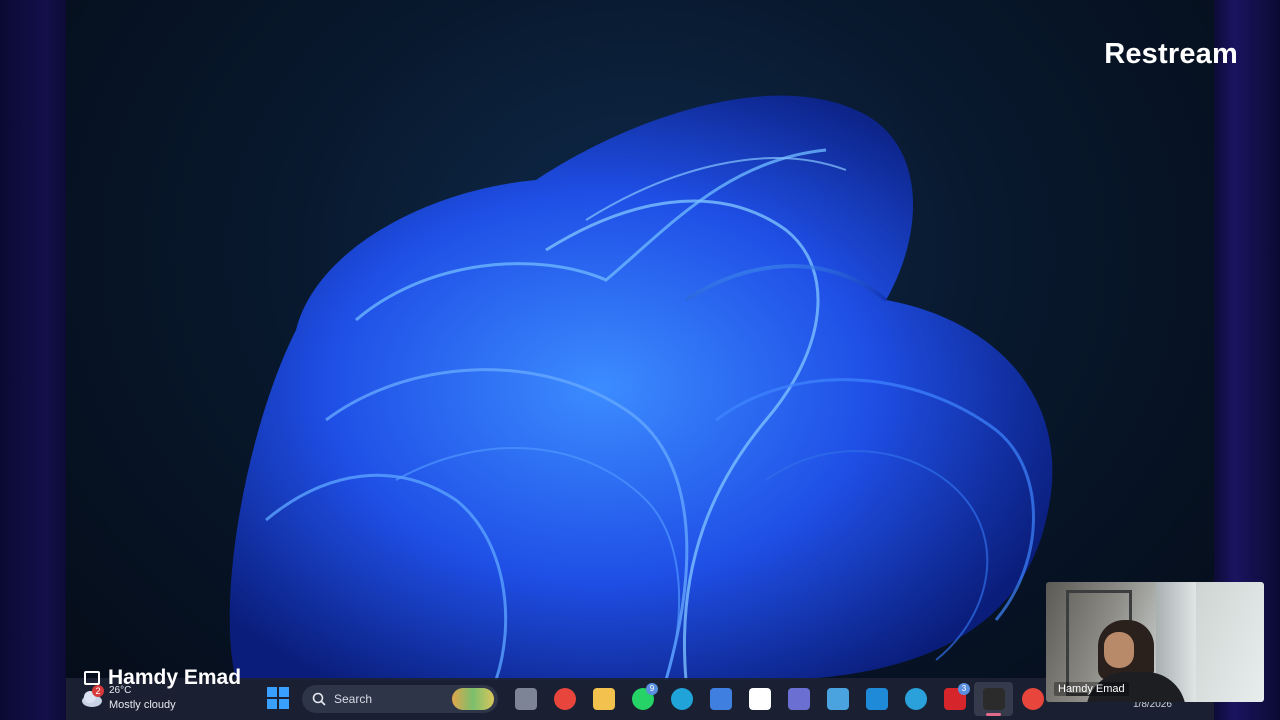  I want to click on presenter-name-tag: Hamdy Emad, so click(163, 677).